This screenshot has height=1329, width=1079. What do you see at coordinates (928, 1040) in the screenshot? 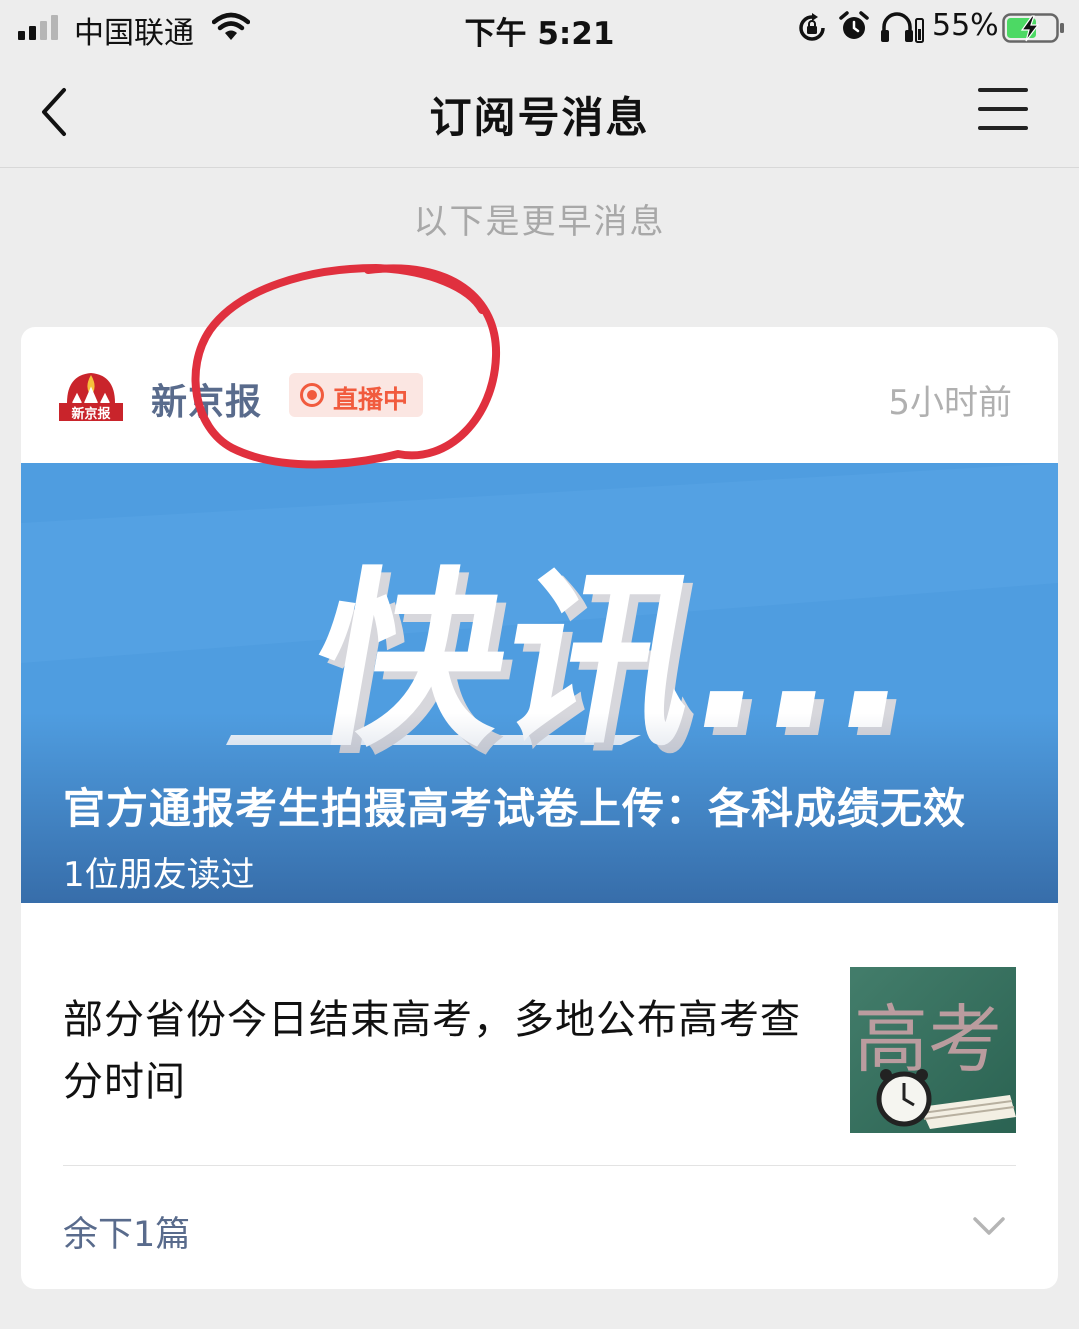
I see `thumbnail-chalk-text: 高考` at bounding box center [928, 1040].